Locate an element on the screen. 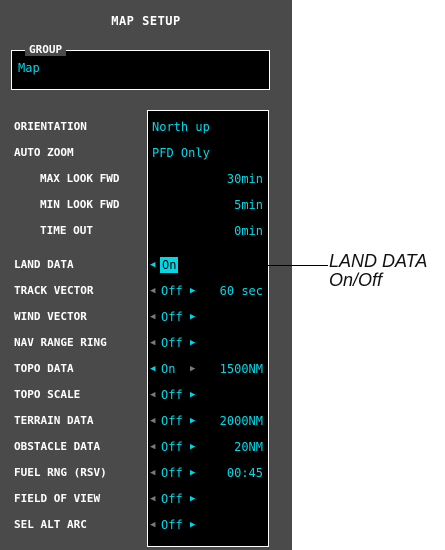 Image resolution: width=445 pixels, height=550 pixels. setting-label: MAX LOOK FWD is located at coordinates (80, 178).